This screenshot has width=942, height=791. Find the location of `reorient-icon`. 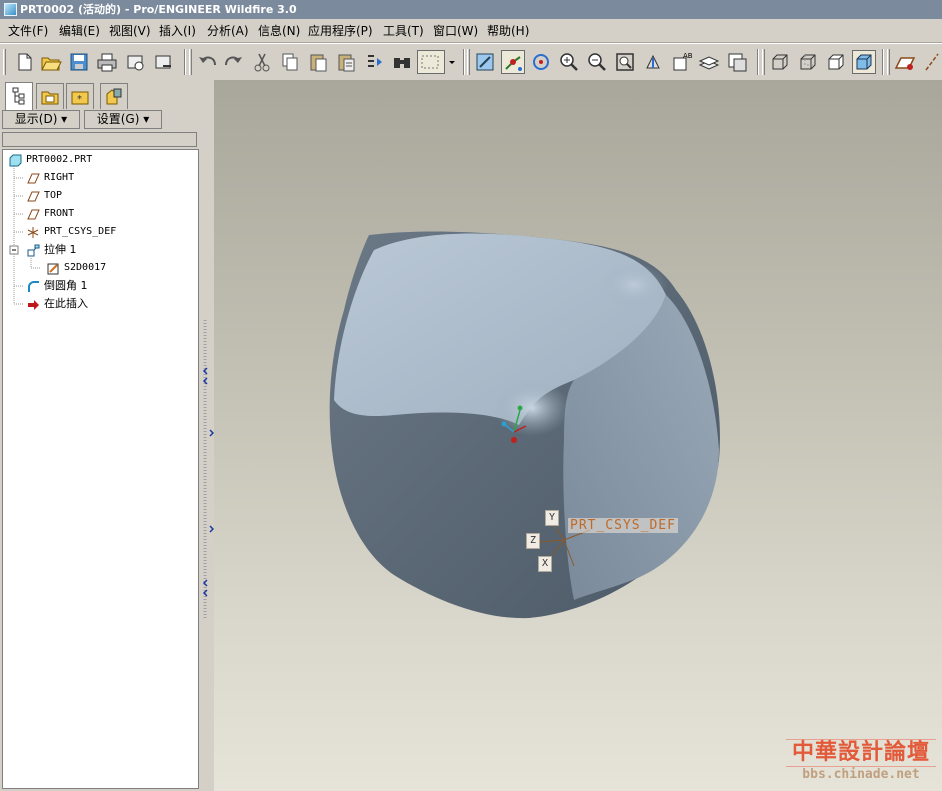

reorient-icon is located at coordinates (653, 62).